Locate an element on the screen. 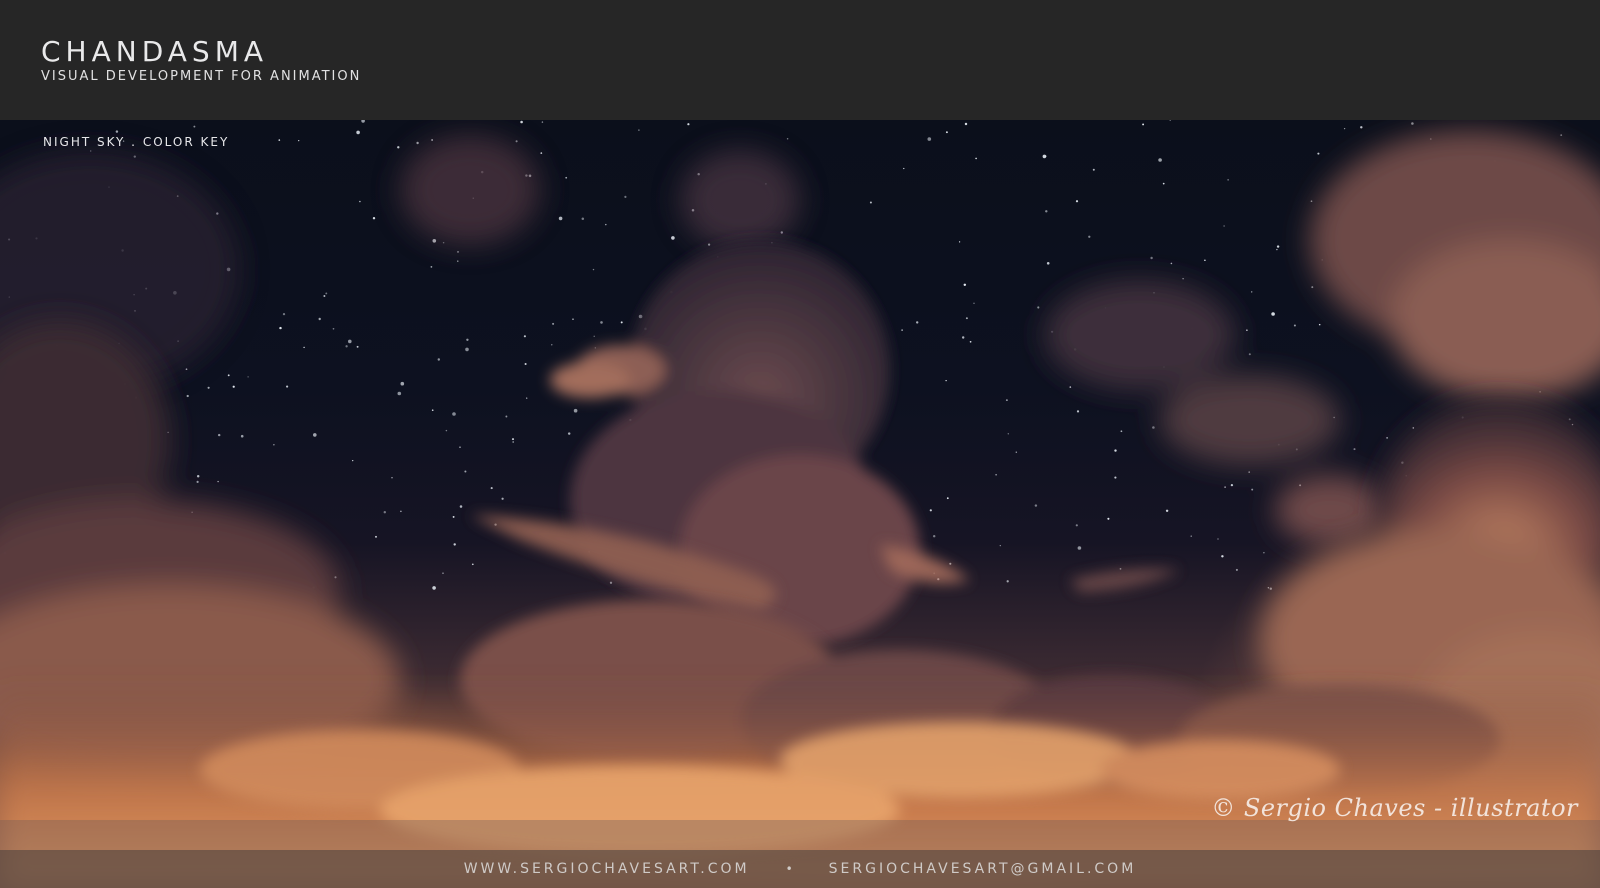 This screenshot has width=1600, height=888. website-link: WWW.SERGIOCHAVESART.COM is located at coordinates (607, 869).